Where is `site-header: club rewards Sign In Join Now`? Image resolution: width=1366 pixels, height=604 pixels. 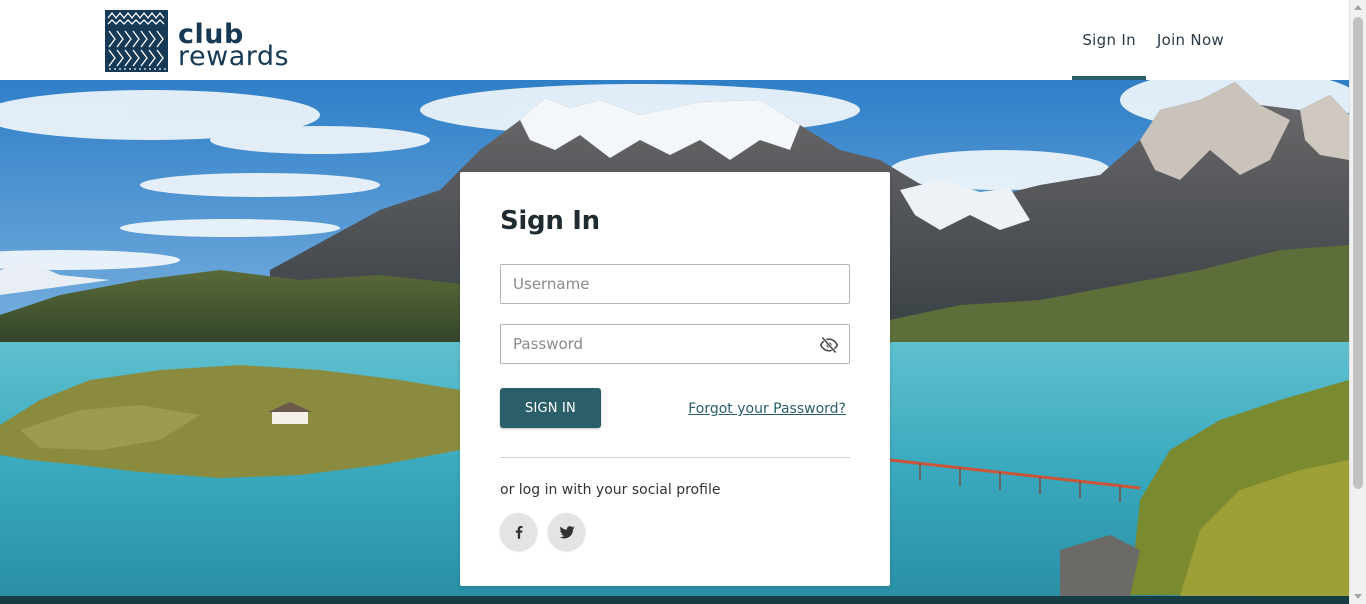
site-header: club rewards Sign In Join Now is located at coordinates (674, 40).